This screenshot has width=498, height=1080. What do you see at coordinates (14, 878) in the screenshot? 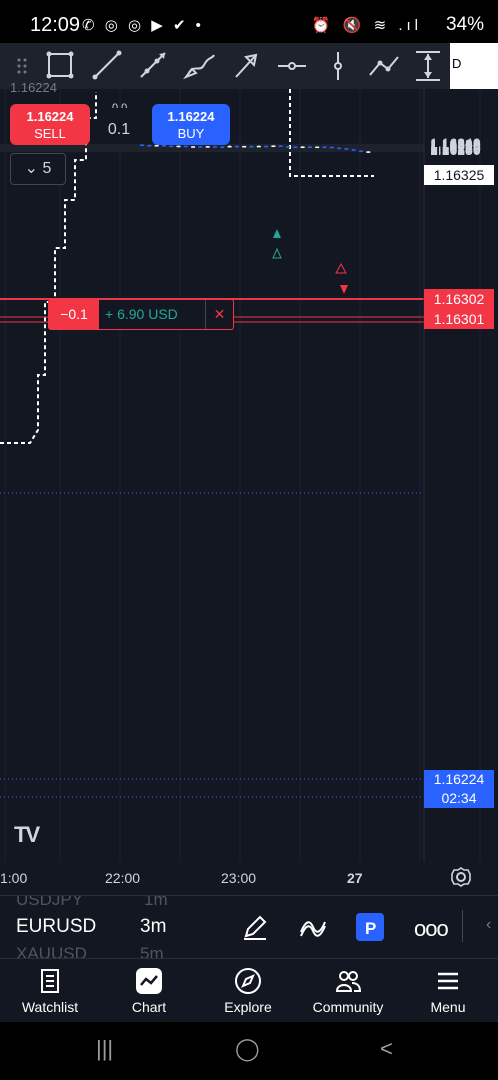
I see `time-label: 1:00` at bounding box center [14, 878].